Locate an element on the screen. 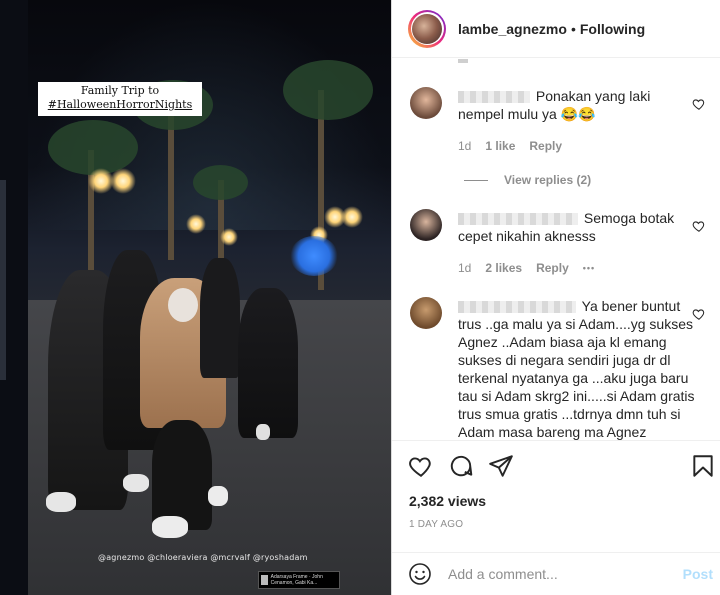 The width and height of the screenshot is (720, 595). palm-trunk is located at coordinates (171, 185).